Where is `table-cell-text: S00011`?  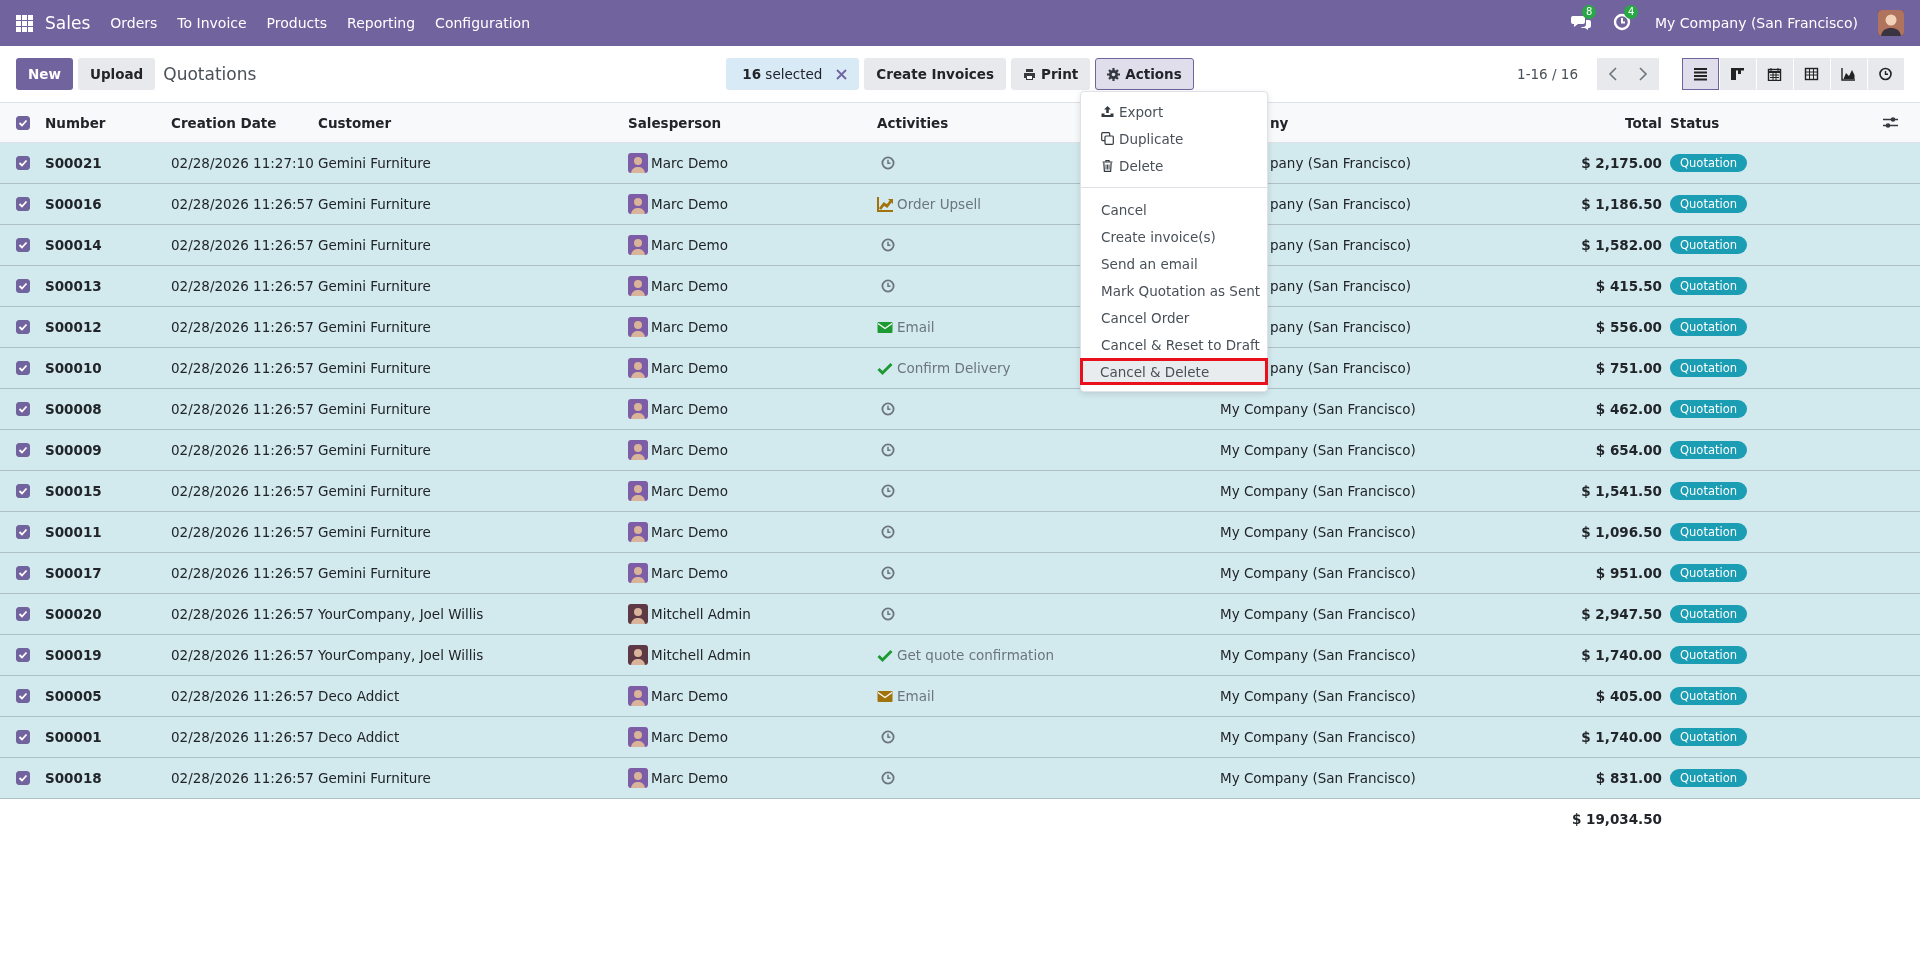 table-cell-text: S00011 is located at coordinates (74, 532).